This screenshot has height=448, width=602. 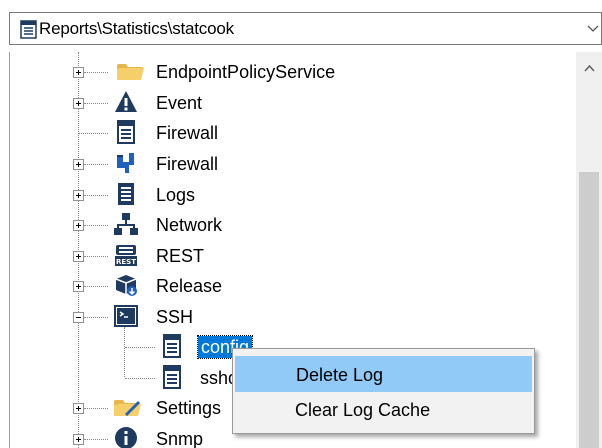 I want to click on tree-item-label: SSH, so click(x=175, y=317).